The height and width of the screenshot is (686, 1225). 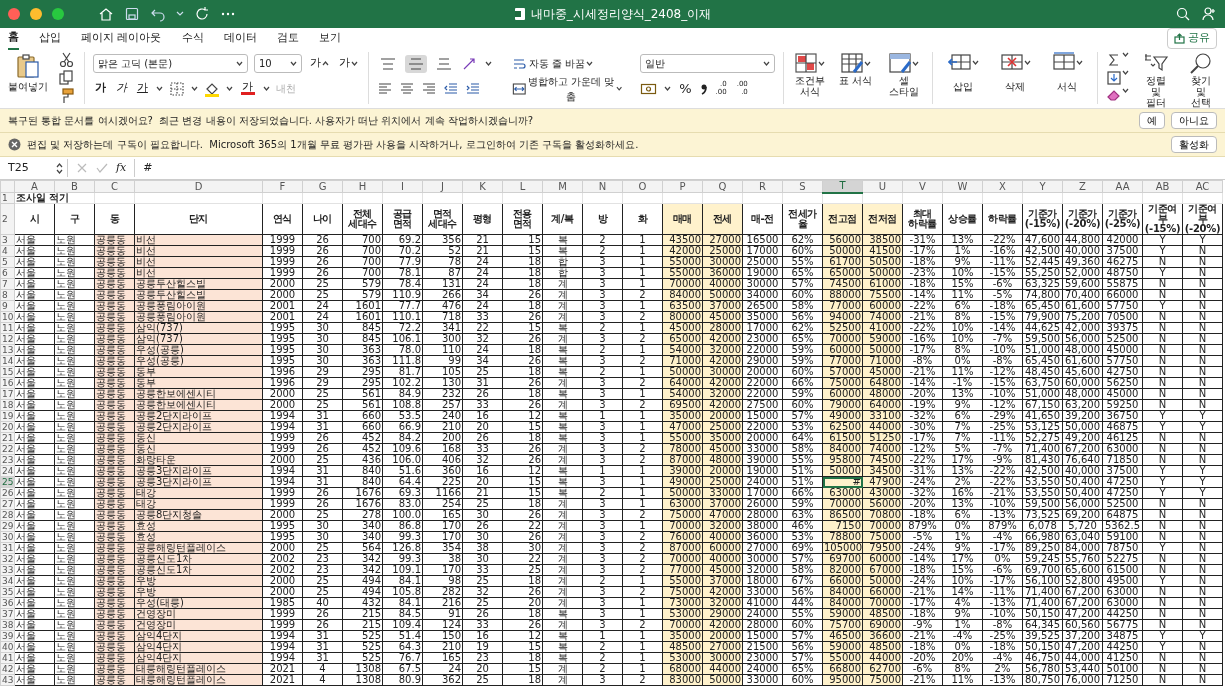 What do you see at coordinates (1200, 80) in the screenshot?
I see `find-select-button: 찾기 및 선택` at bounding box center [1200, 80].